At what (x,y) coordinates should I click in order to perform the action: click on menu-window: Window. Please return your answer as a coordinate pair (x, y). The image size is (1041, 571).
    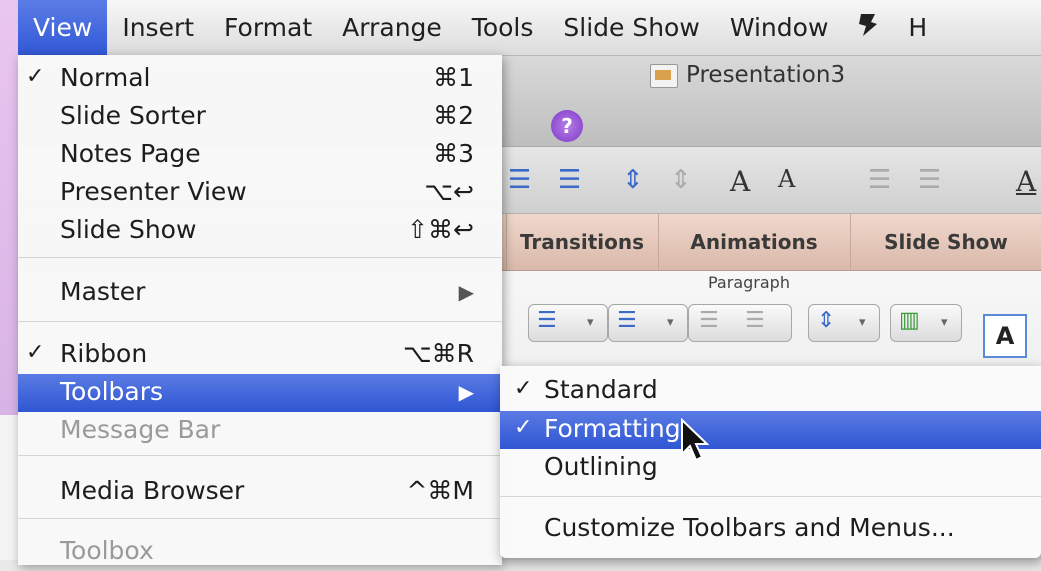
    Looking at the image, I should click on (779, 27).